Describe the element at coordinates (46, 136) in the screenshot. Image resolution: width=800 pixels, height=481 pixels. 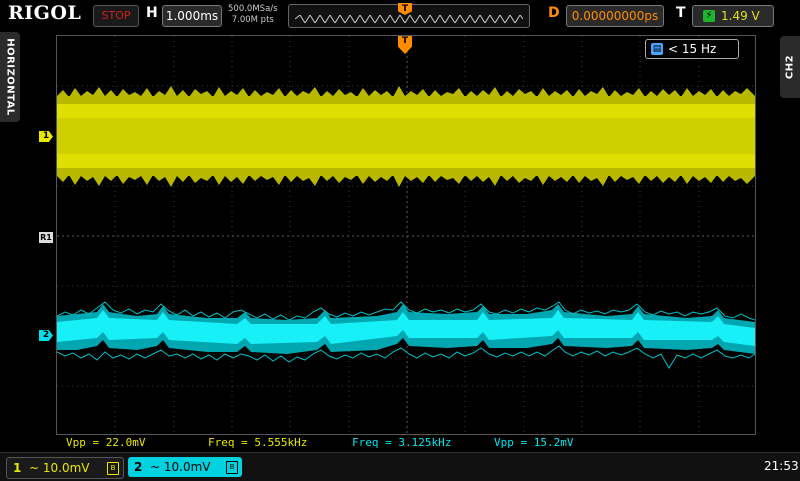
I see `ch1-offset-marker: 1` at that location.